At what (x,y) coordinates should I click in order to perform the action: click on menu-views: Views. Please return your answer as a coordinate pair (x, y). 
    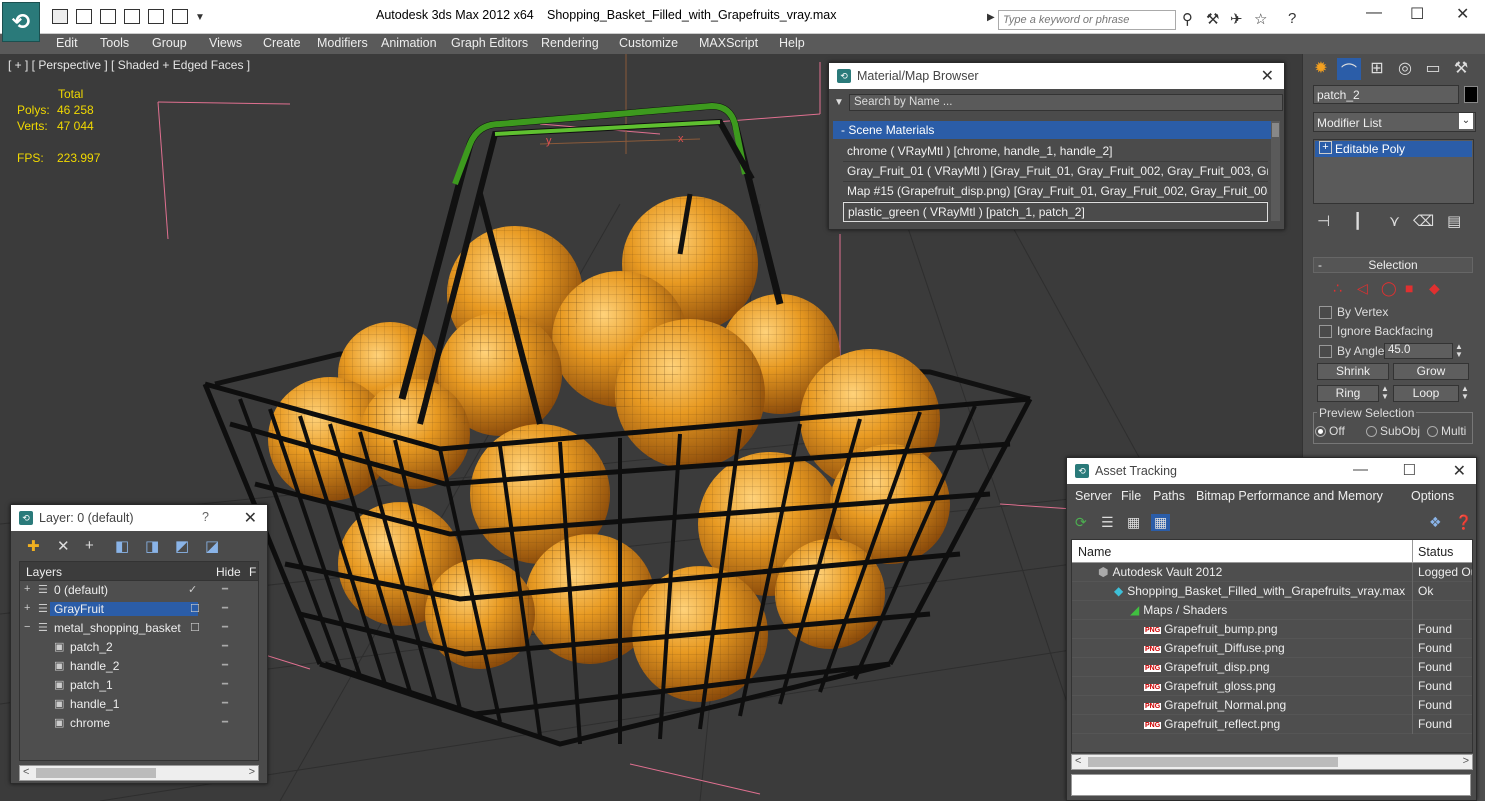
    Looking at the image, I should click on (225, 43).